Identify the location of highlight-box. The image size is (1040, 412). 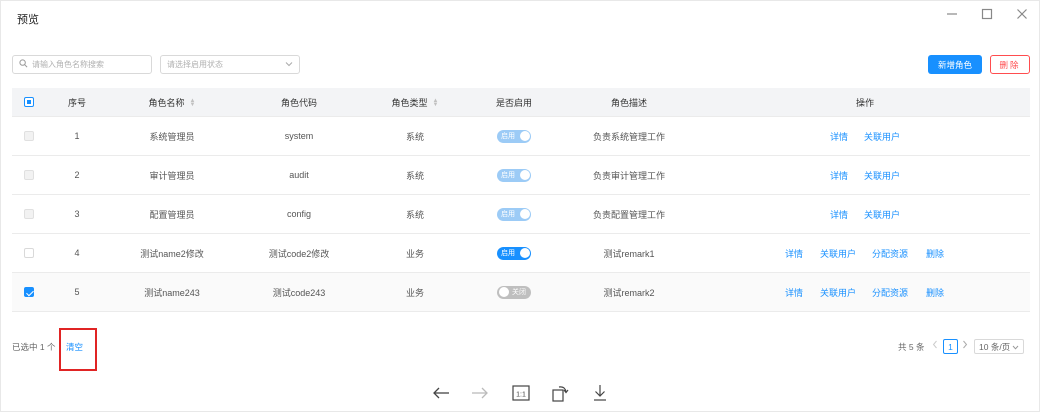
(78, 349).